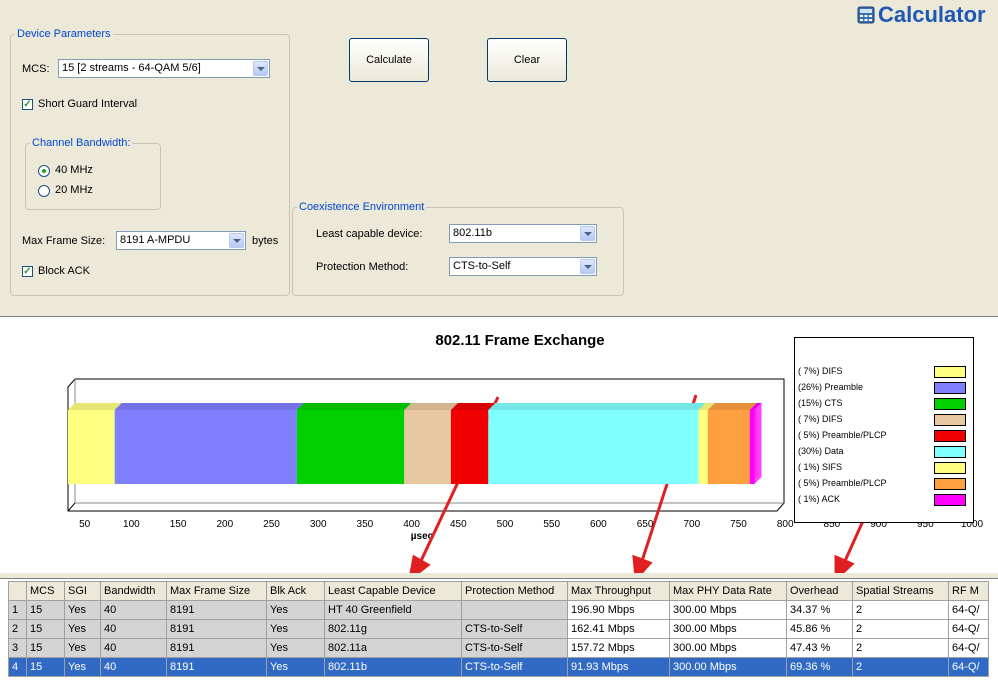 This screenshot has height=684, width=998. Describe the element at coordinates (44, 191) in the screenshot. I see `bw-20-radio` at that location.